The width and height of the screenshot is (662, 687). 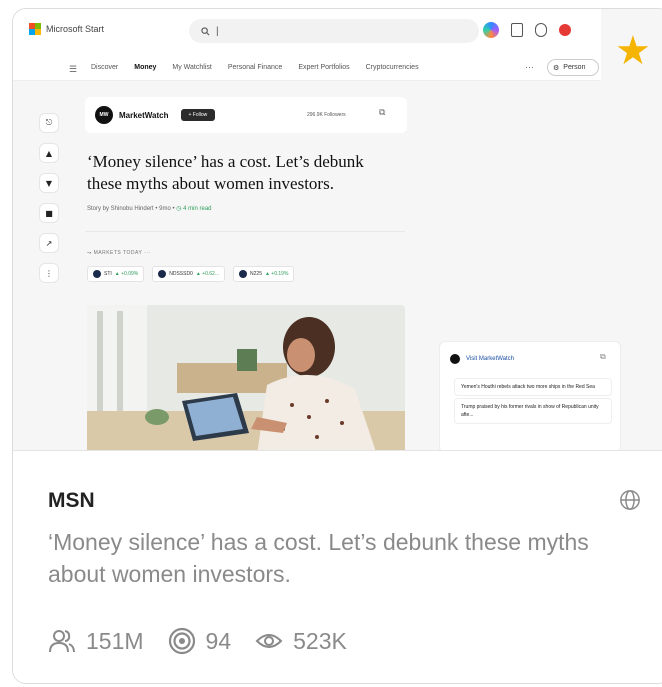 I want to click on search-icon, so click(x=205, y=30).